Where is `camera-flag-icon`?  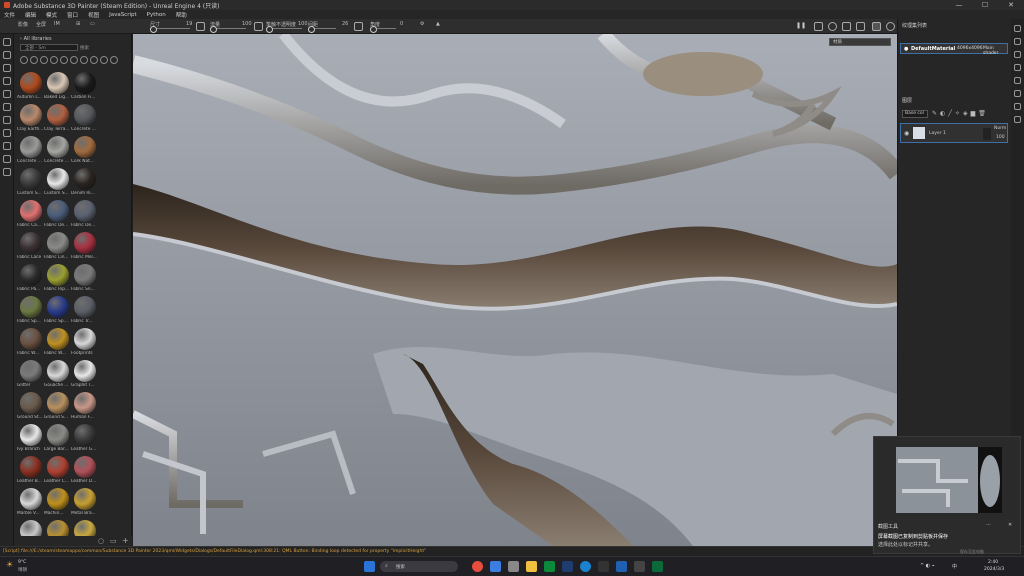 camera-flag-icon is located at coordinates (818, 26).